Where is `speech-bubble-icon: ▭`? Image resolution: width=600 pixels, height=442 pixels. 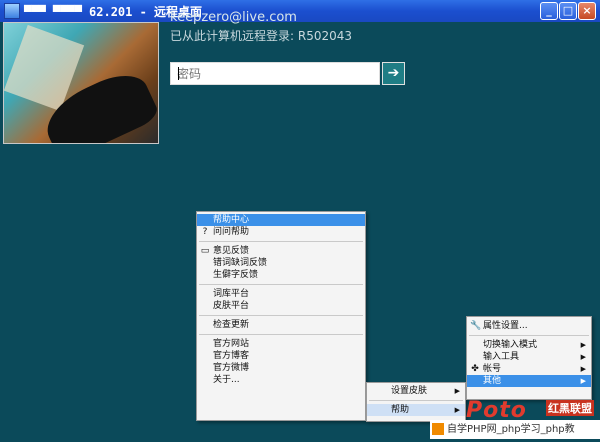 speech-bubble-icon: ▭ is located at coordinates (205, 251).